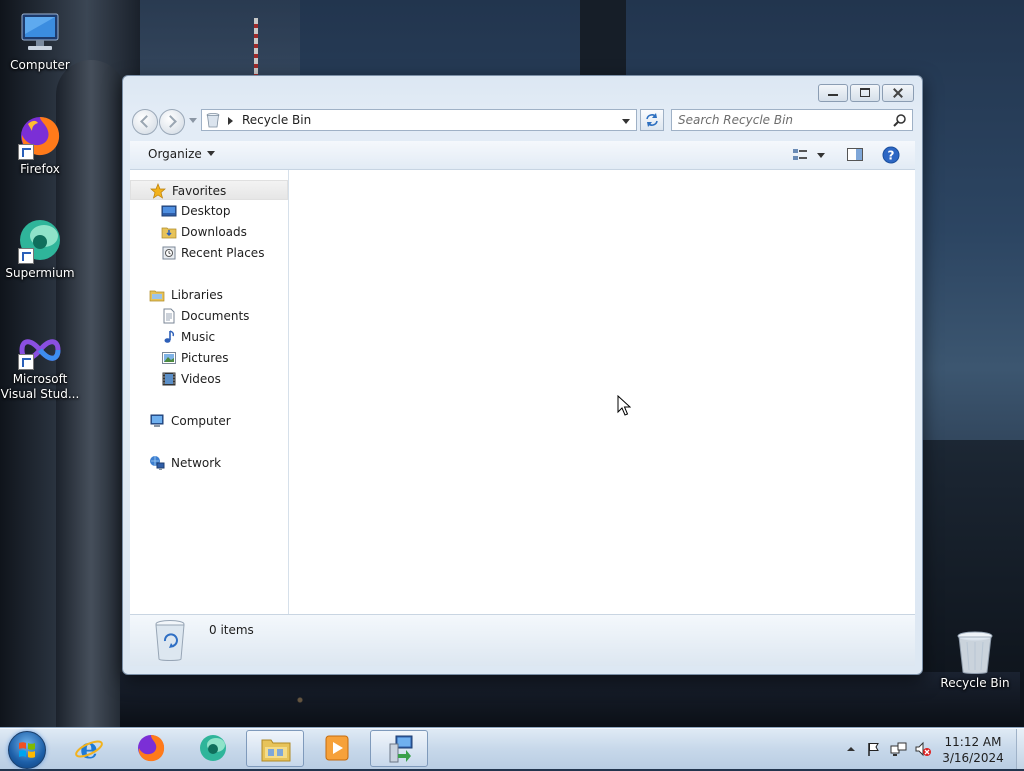 The width and height of the screenshot is (1024, 771). I want to click on desktop-icon-label: Firefox, so click(40, 169).